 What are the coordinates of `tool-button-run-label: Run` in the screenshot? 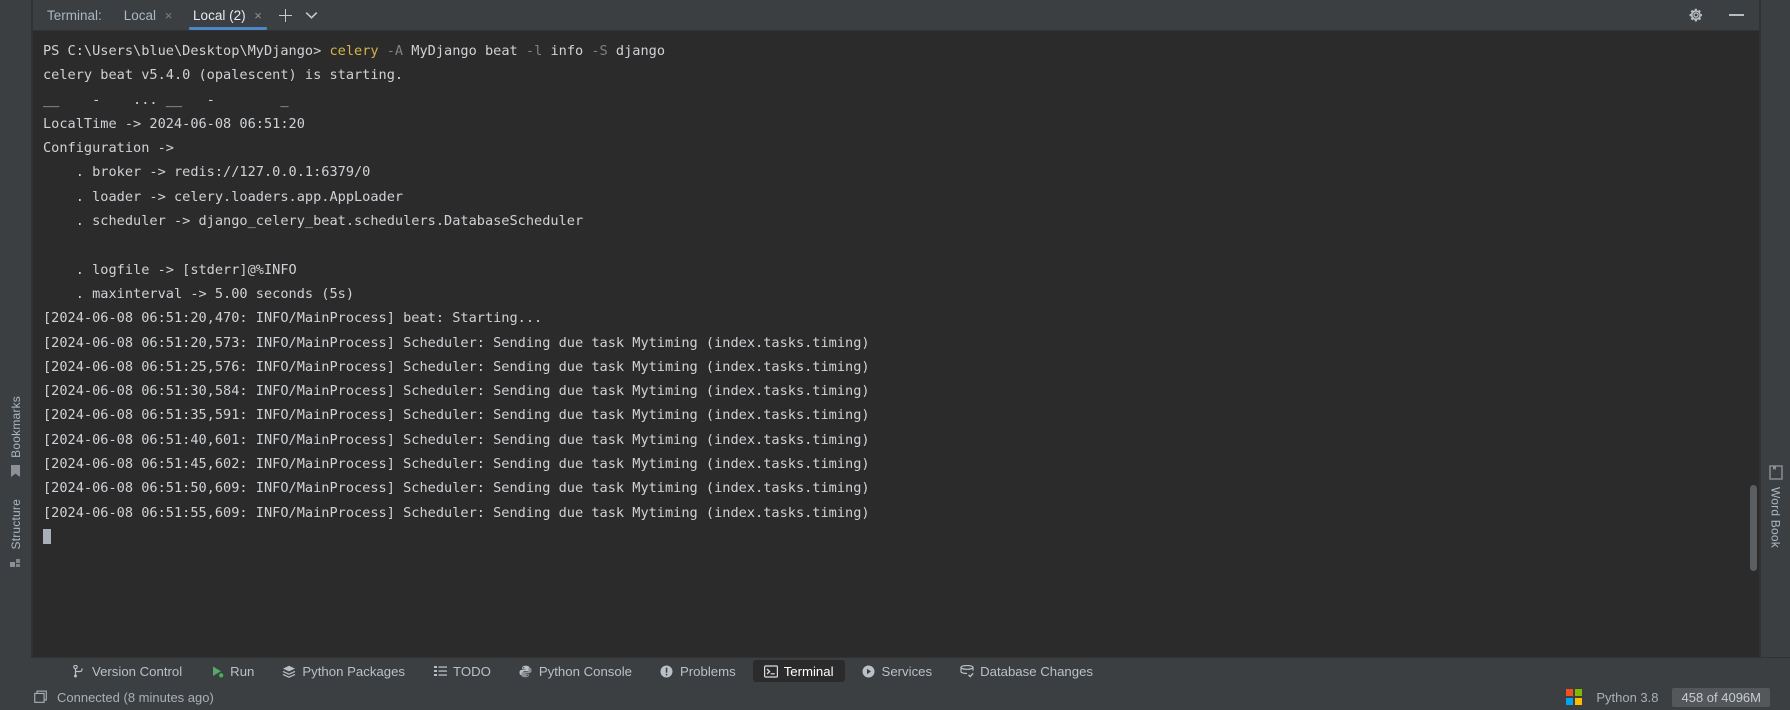 It's located at (242, 671).